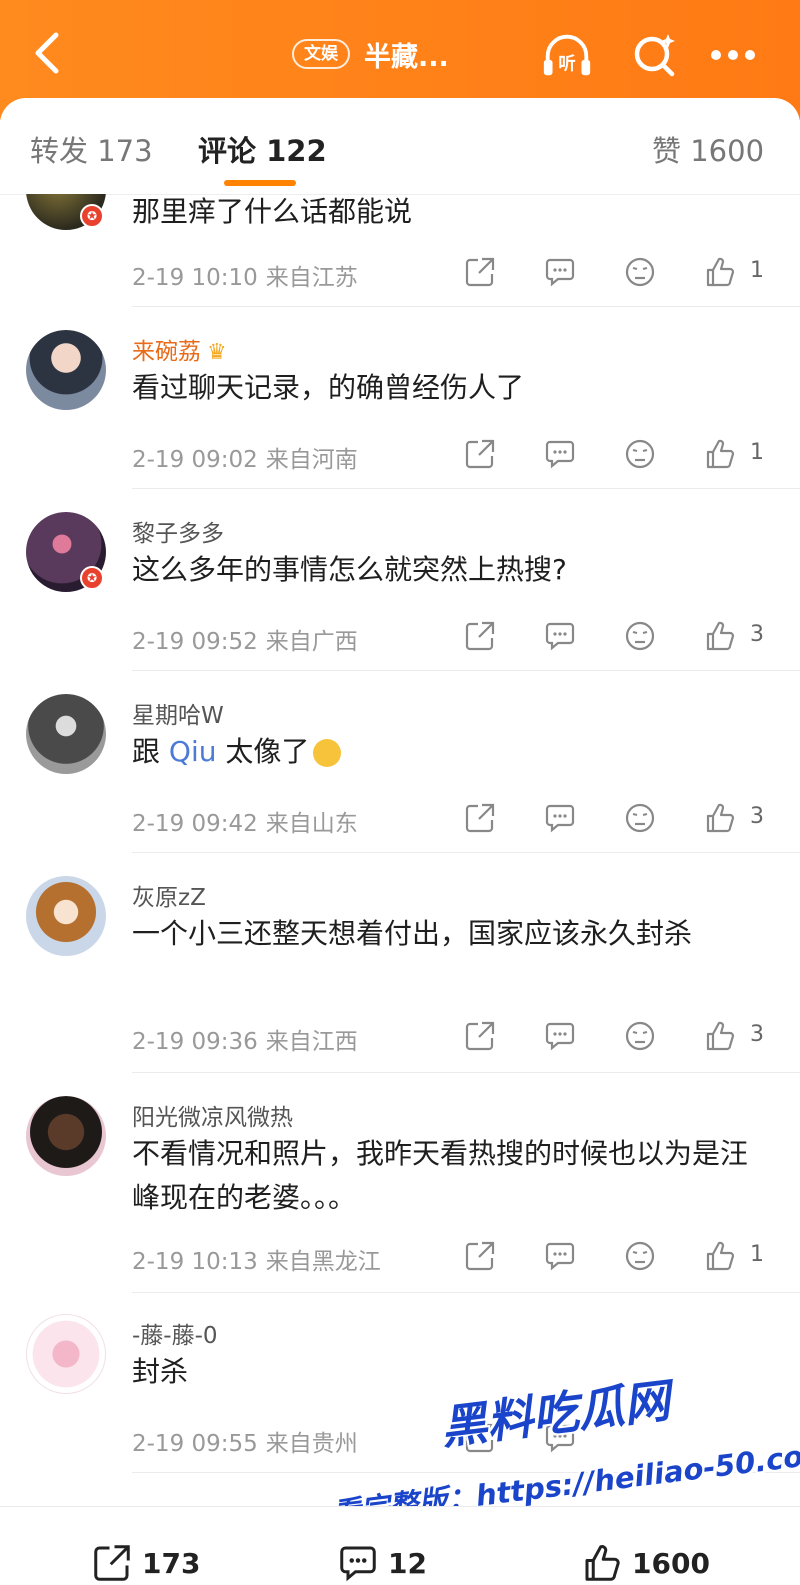 The image size is (800, 1585). I want to click on comment-date: 2-19 09:55, so click(195, 1444).